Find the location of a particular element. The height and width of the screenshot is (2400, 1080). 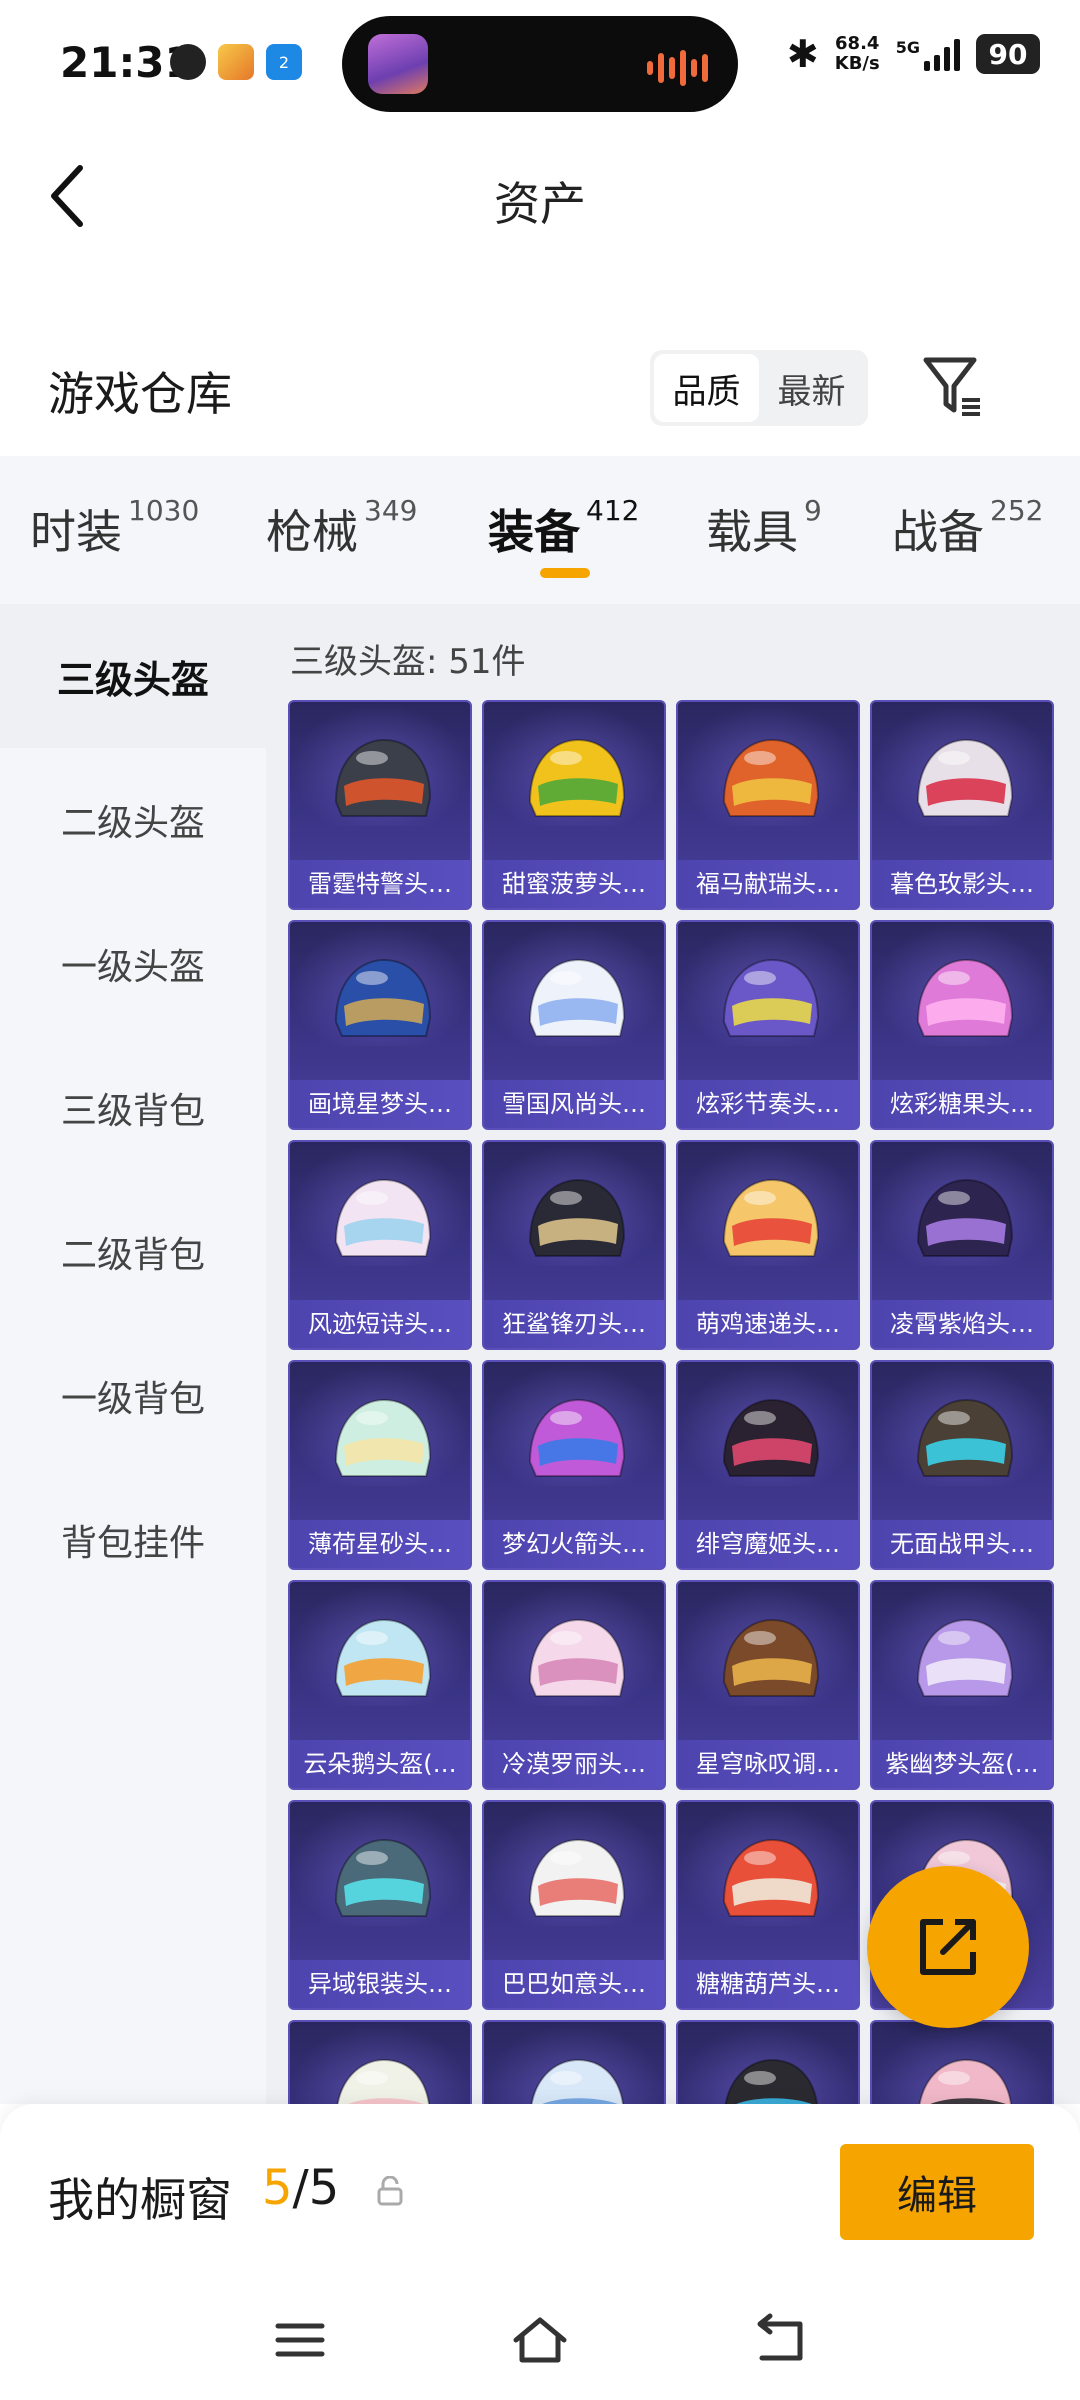

sidebar-item-level1-backpack: 一级背包 is located at coordinates (133, 1396).